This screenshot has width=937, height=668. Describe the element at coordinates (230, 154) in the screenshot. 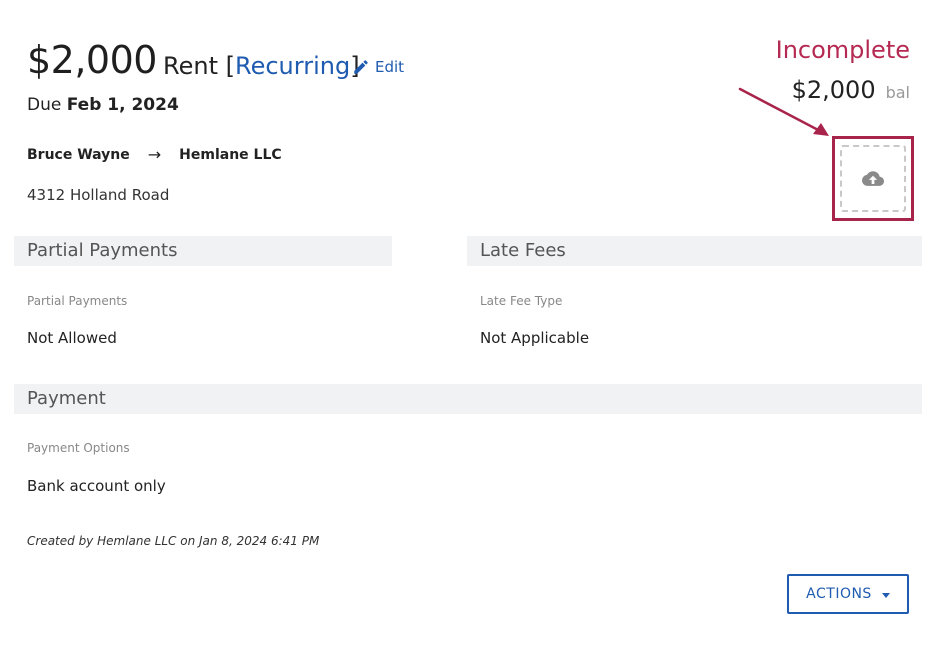

I see `payee-name: Hemlane LLC` at that location.